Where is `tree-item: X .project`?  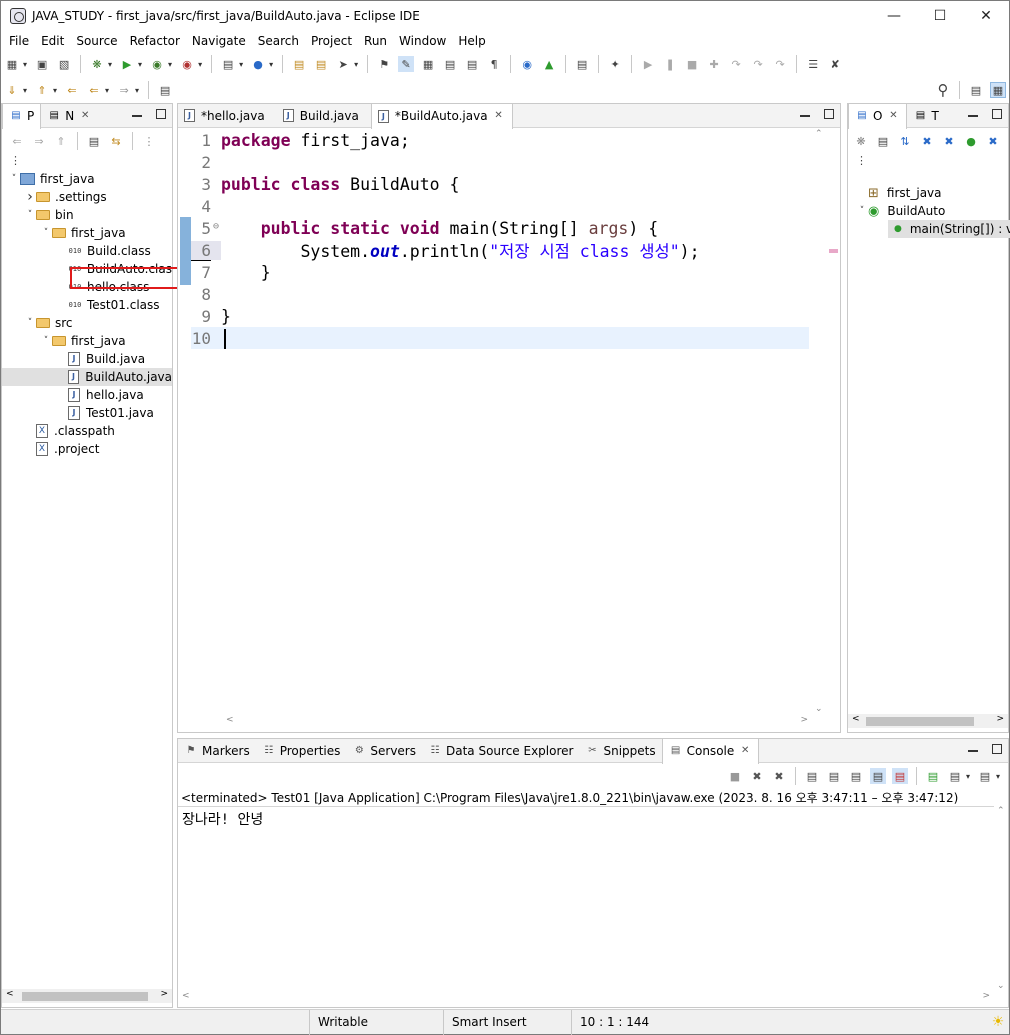 tree-item: X .project is located at coordinates (87, 449).